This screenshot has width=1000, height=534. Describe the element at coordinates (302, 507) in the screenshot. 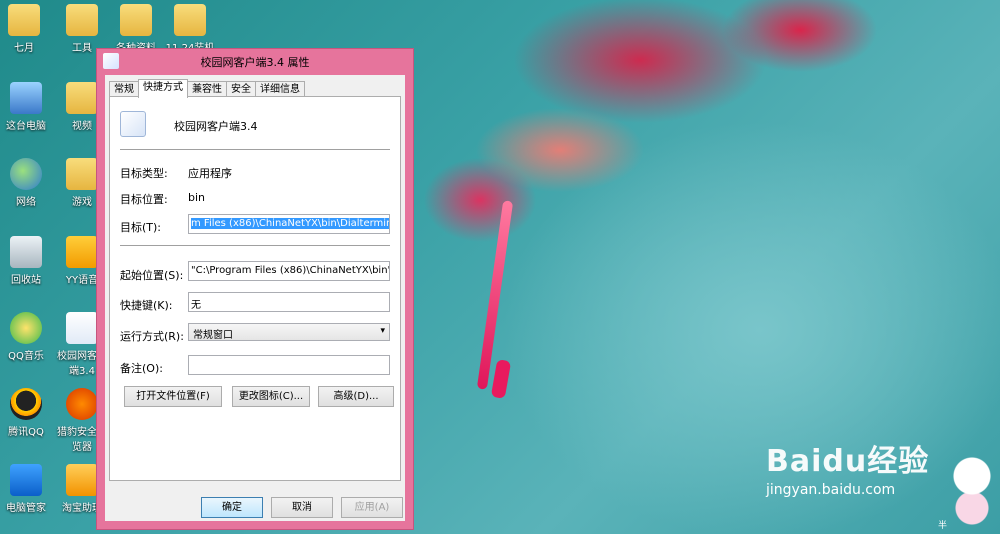

I see `cancel-button: 取消` at that location.